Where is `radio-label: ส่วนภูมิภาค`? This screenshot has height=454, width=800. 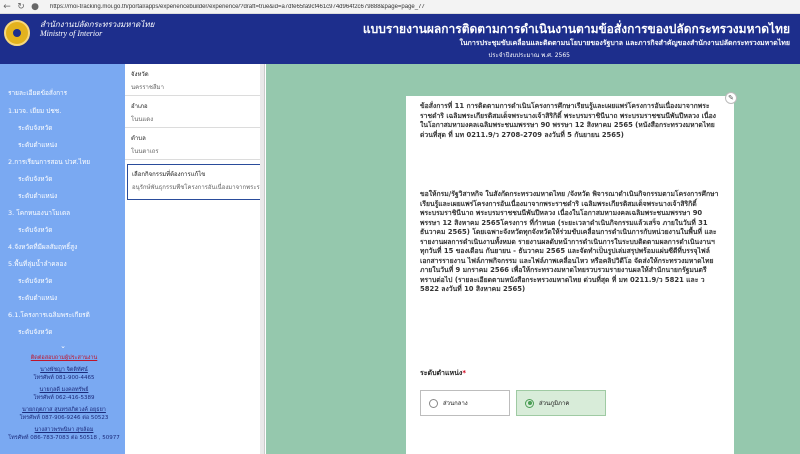 radio-label: ส่วนภูมิภาค is located at coordinates (554, 403).